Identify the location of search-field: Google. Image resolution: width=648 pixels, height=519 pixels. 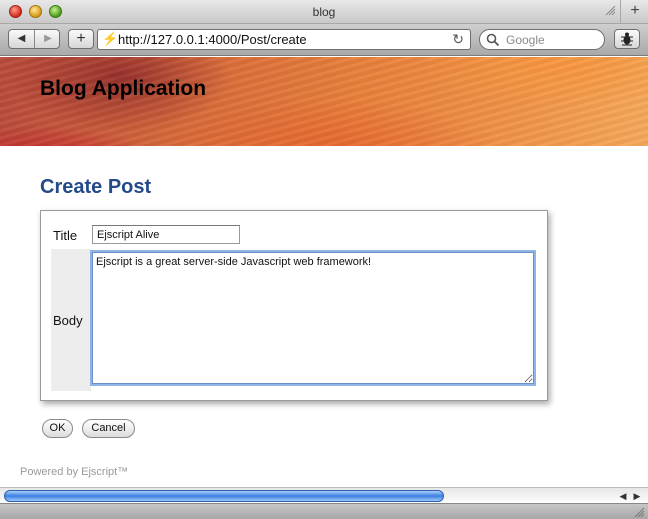
(542, 39).